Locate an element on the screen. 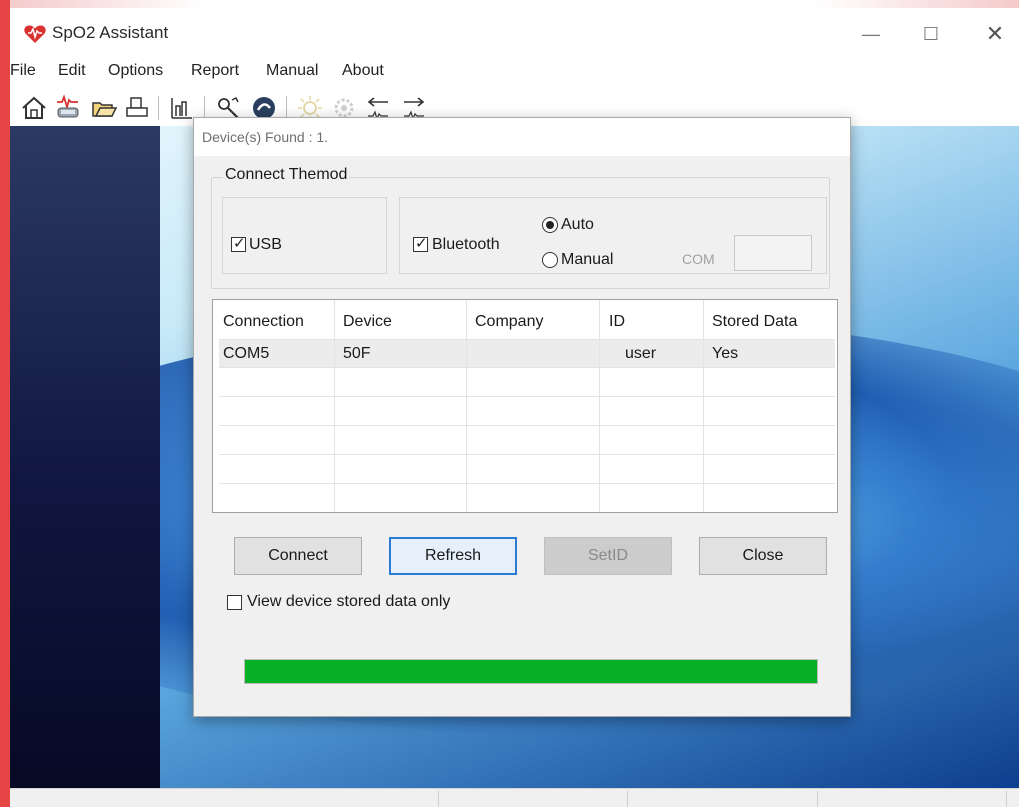 Image resolution: width=1019 pixels, height=807 pixels. menu-bar: File Edit Options Report Manual About is located at coordinates (514, 72).